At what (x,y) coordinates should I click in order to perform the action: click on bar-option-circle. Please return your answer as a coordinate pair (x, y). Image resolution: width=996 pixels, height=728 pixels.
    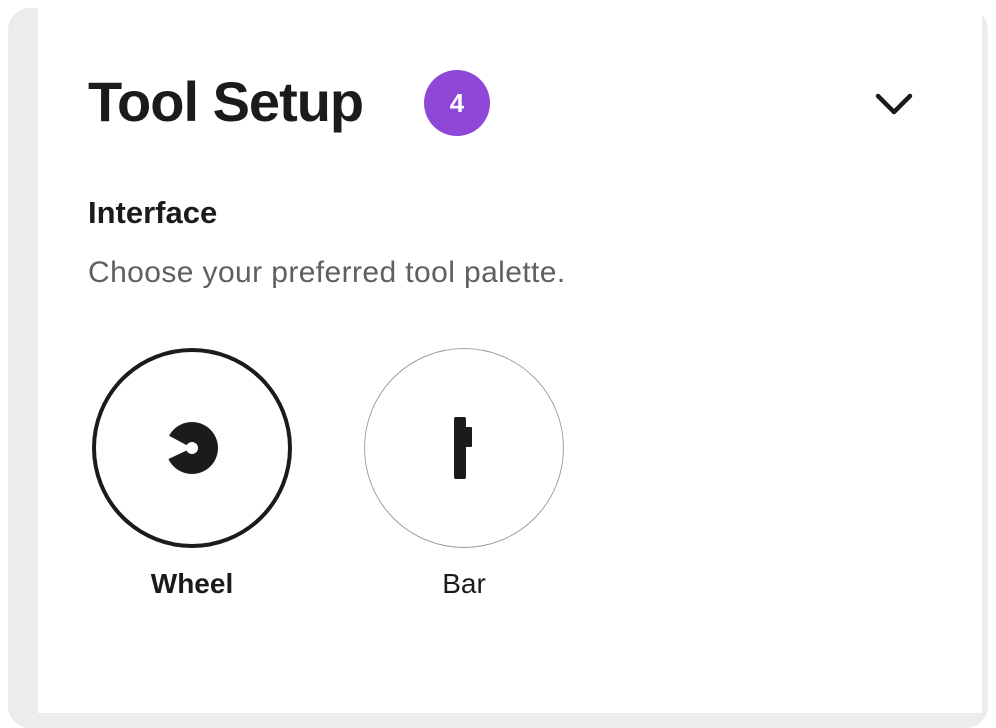
    Looking at the image, I should click on (464, 448).